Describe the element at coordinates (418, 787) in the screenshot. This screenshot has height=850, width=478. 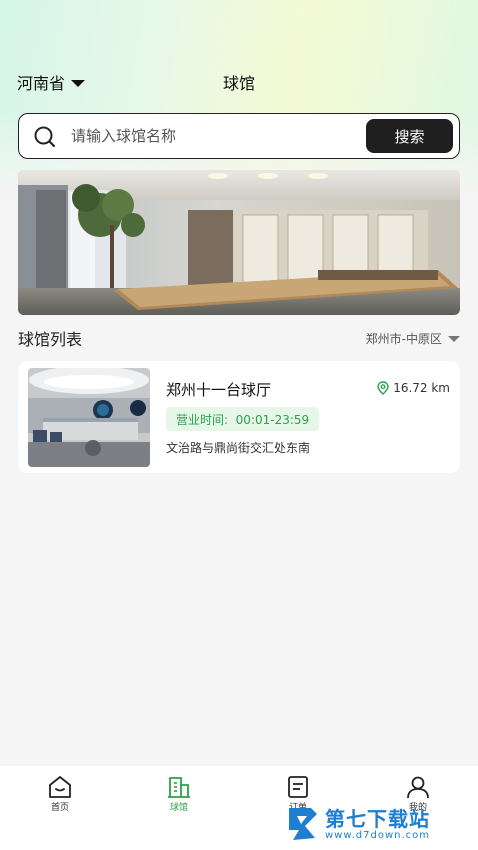
I see `profile-icon` at that location.